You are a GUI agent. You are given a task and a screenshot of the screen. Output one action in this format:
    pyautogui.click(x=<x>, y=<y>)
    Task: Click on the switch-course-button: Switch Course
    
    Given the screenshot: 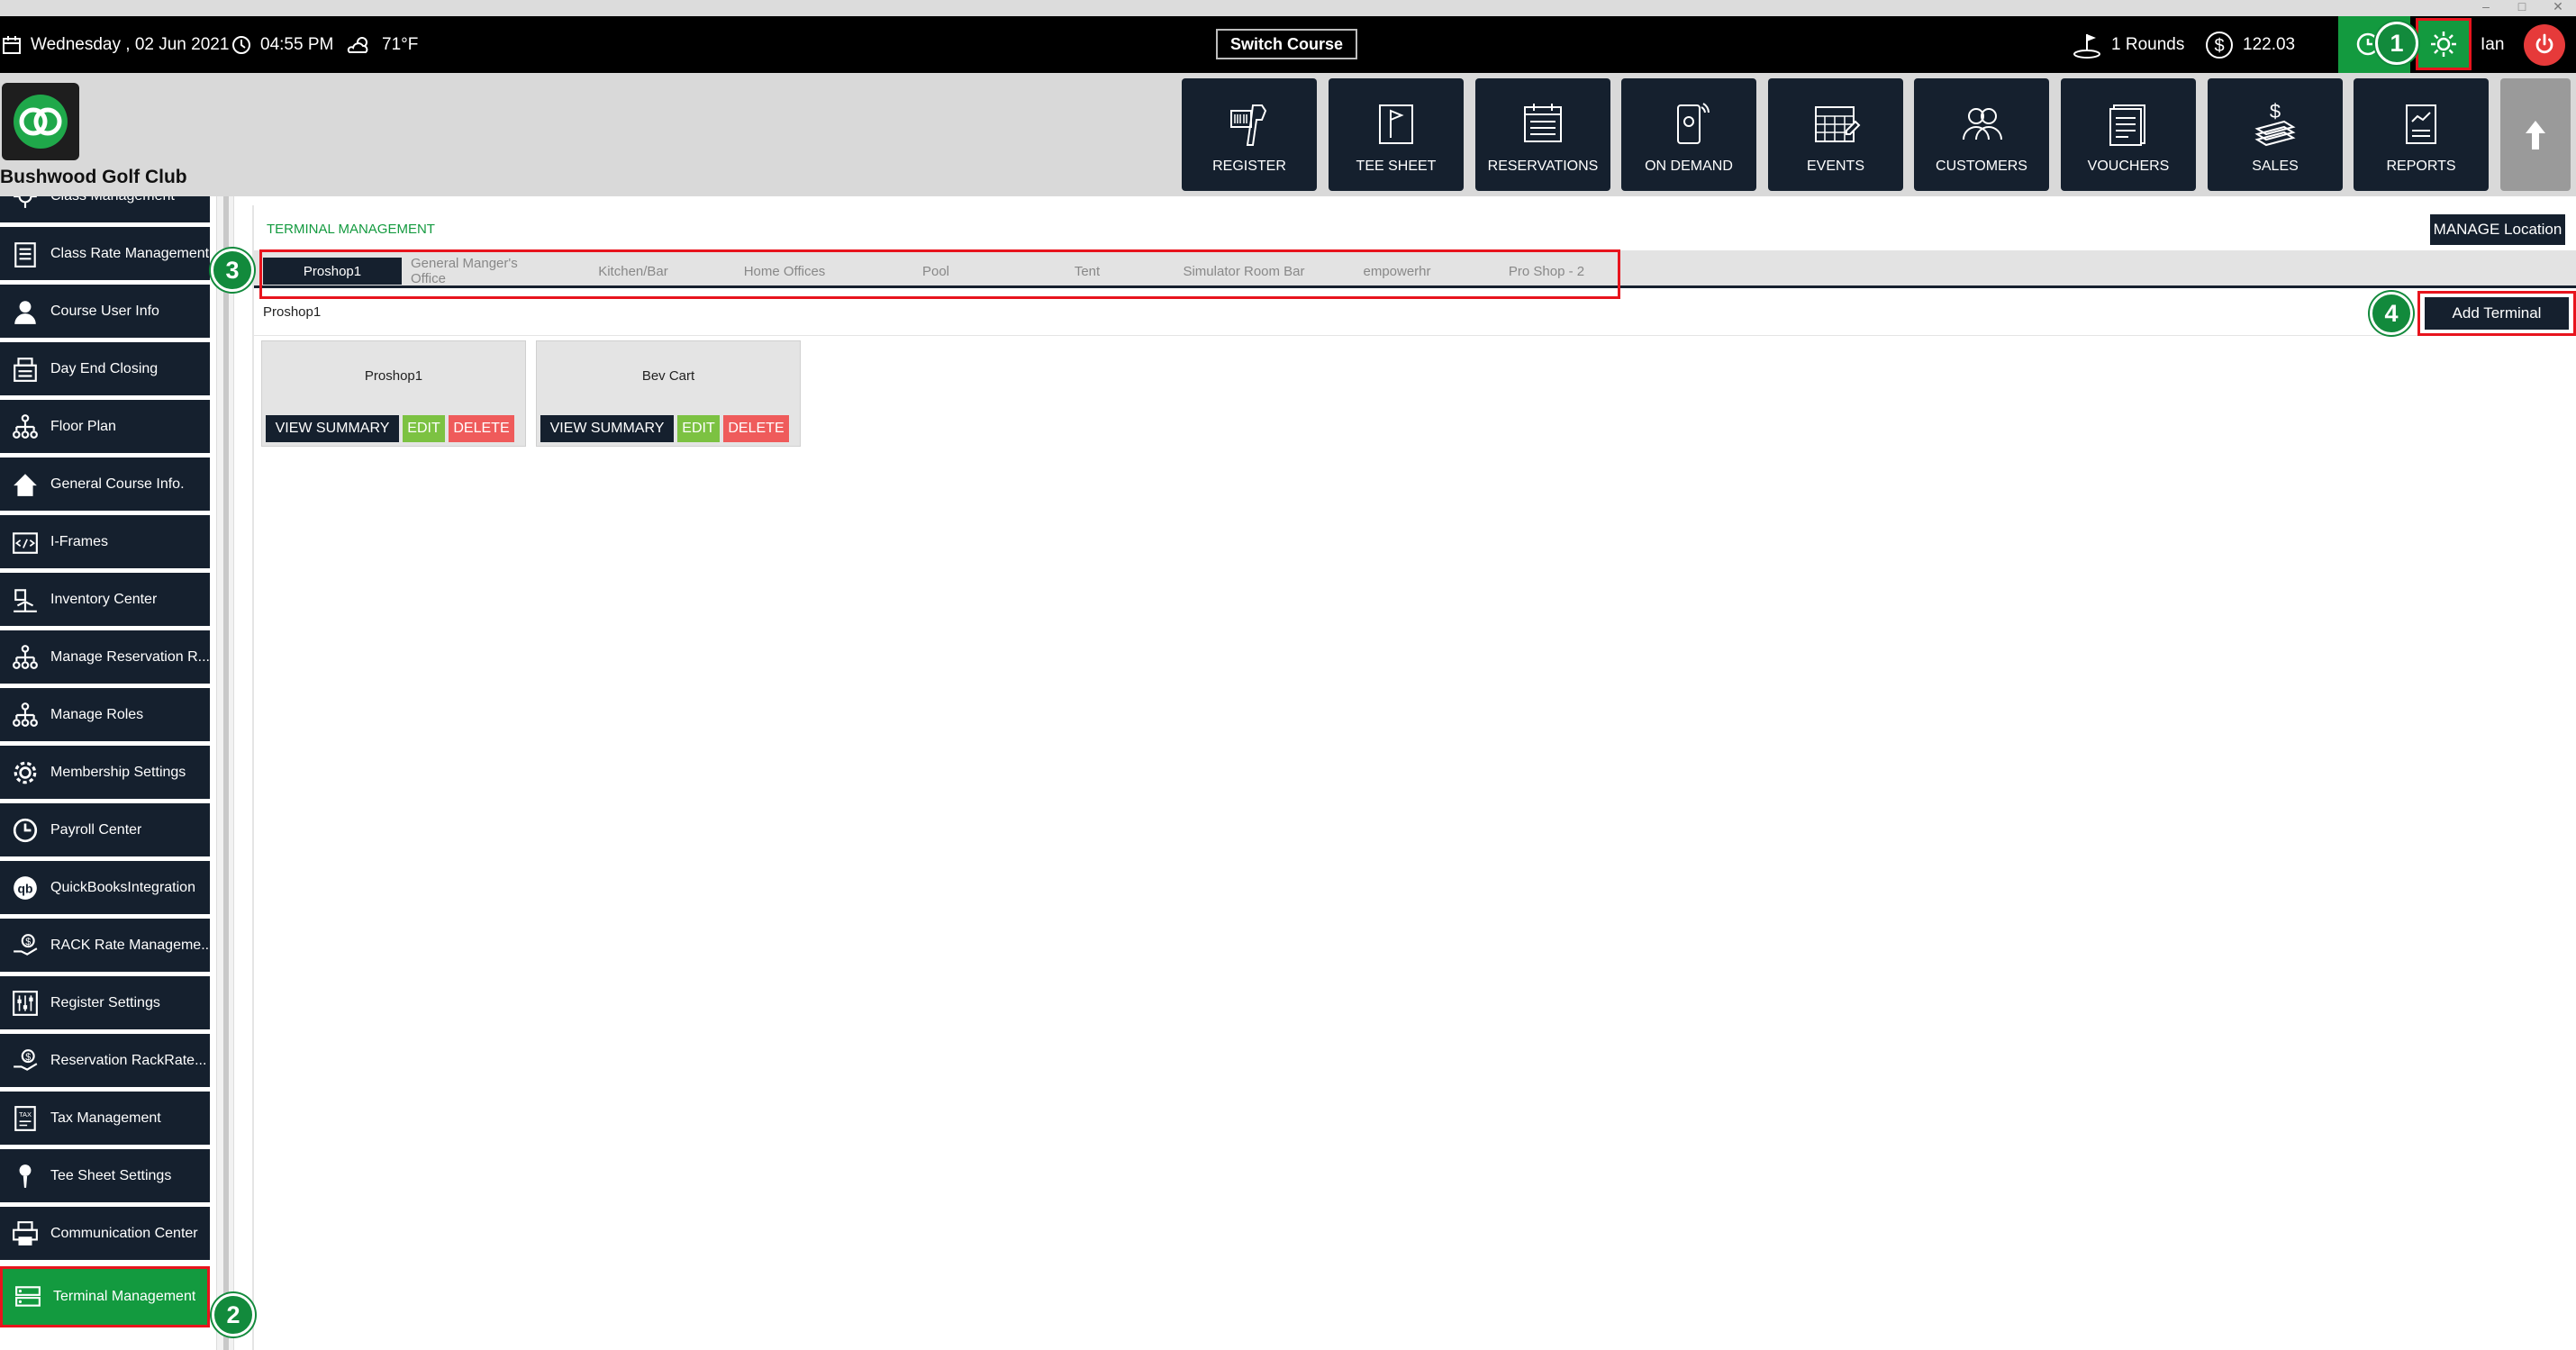 What is the action you would take?
    pyautogui.click(x=1286, y=44)
    